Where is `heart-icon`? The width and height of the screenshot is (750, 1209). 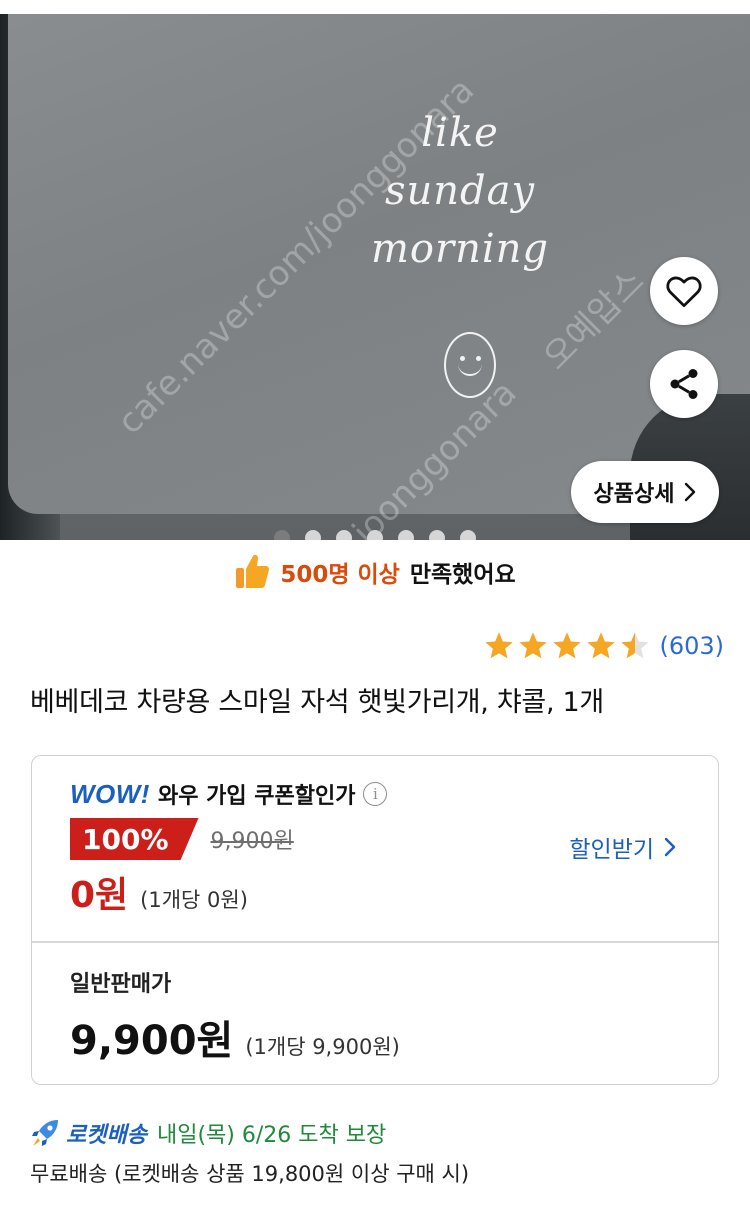 heart-icon is located at coordinates (684, 292).